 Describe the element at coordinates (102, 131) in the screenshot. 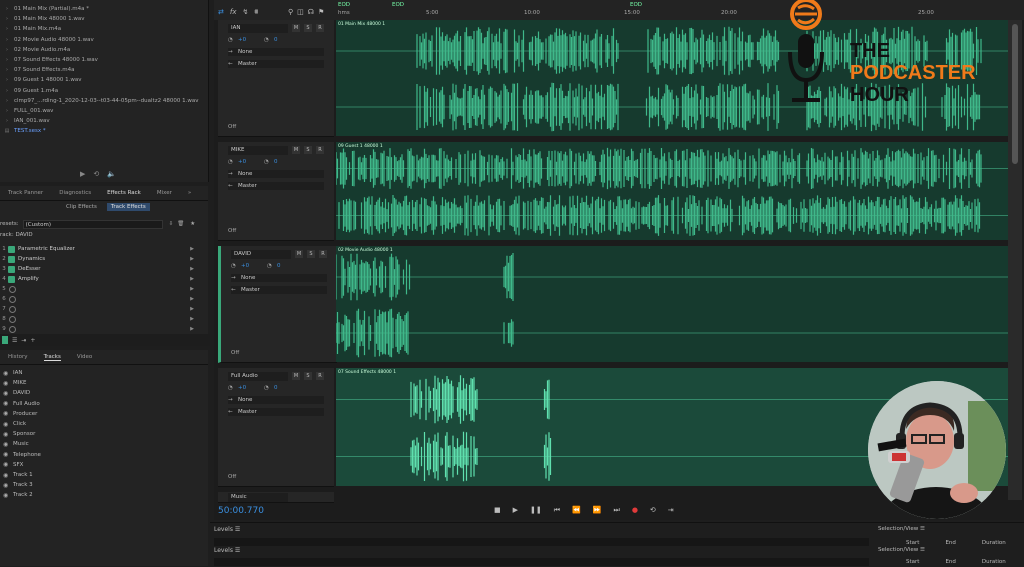

I see `file-item: ▤ TEST.sesx *` at that location.